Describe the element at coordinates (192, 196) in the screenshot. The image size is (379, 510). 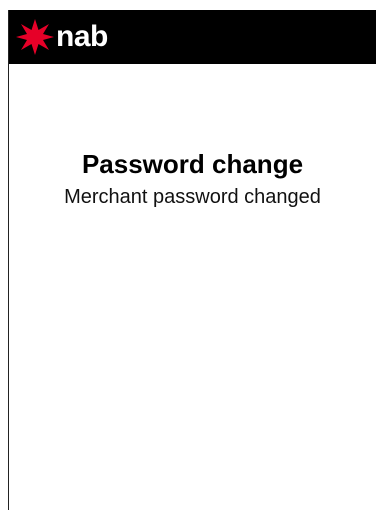
I see `status-message: Merchant password changed` at that location.